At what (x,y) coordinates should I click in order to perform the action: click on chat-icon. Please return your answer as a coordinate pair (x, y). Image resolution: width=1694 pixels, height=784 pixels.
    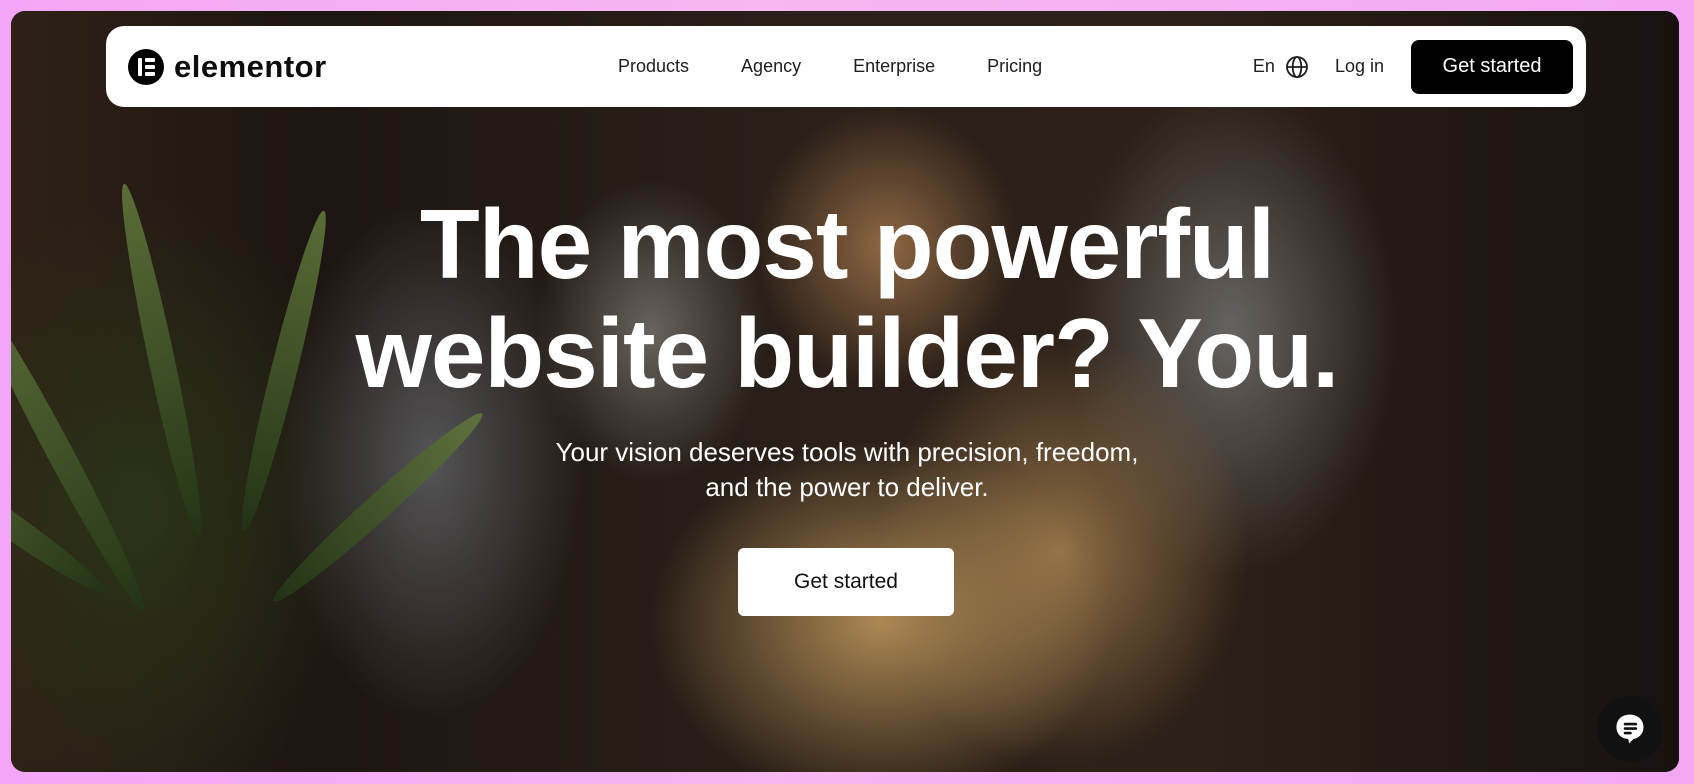
    Looking at the image, I should click on (1630, 729).